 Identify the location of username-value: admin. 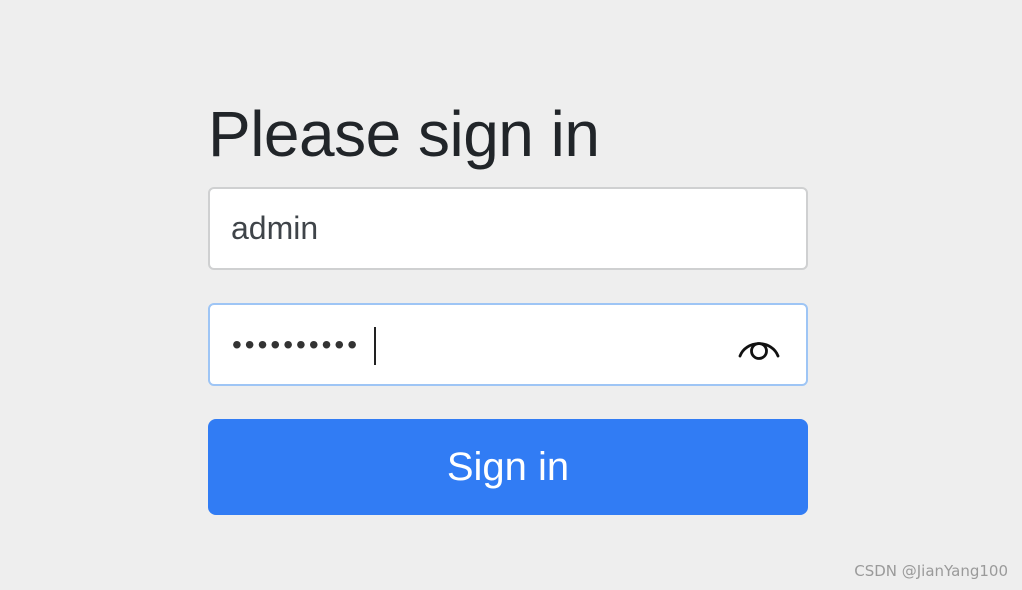
(274, 228).